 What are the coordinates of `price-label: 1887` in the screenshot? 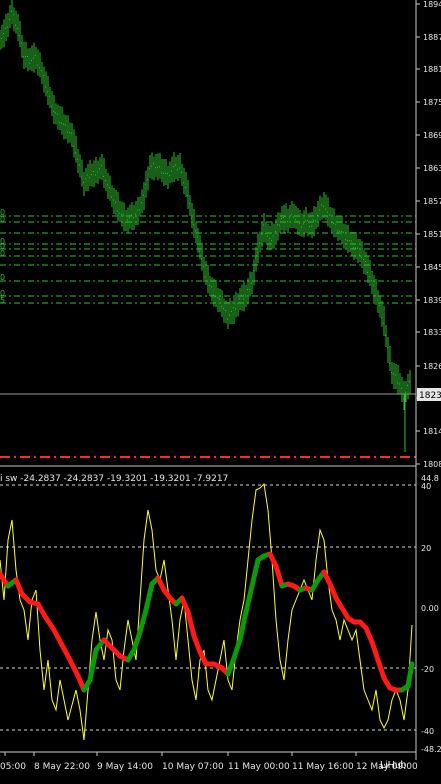 It's located at (432, 37).